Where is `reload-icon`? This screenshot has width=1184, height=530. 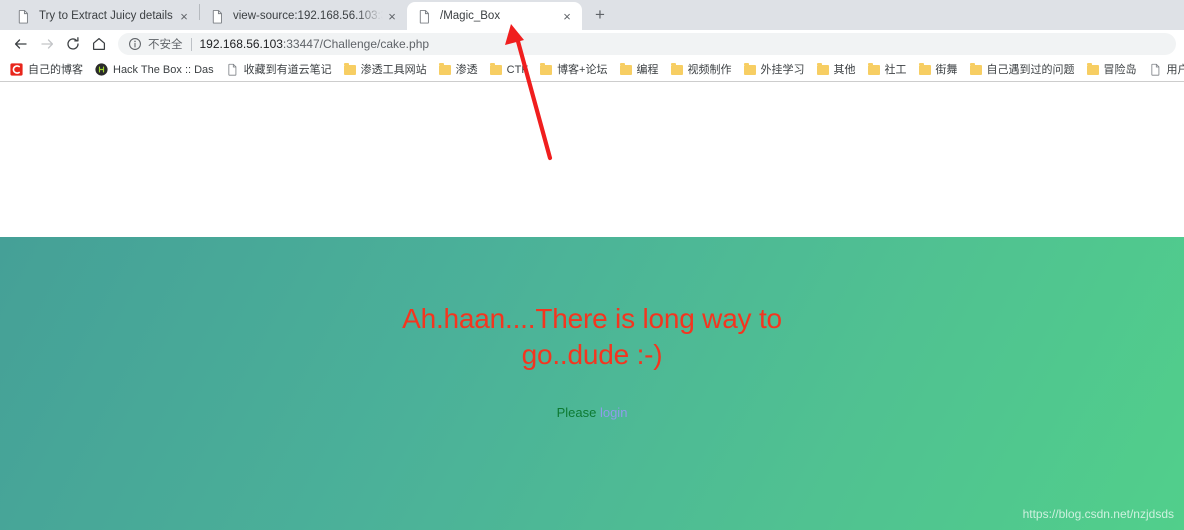 reload-icon is located at coordinates (73, 43).